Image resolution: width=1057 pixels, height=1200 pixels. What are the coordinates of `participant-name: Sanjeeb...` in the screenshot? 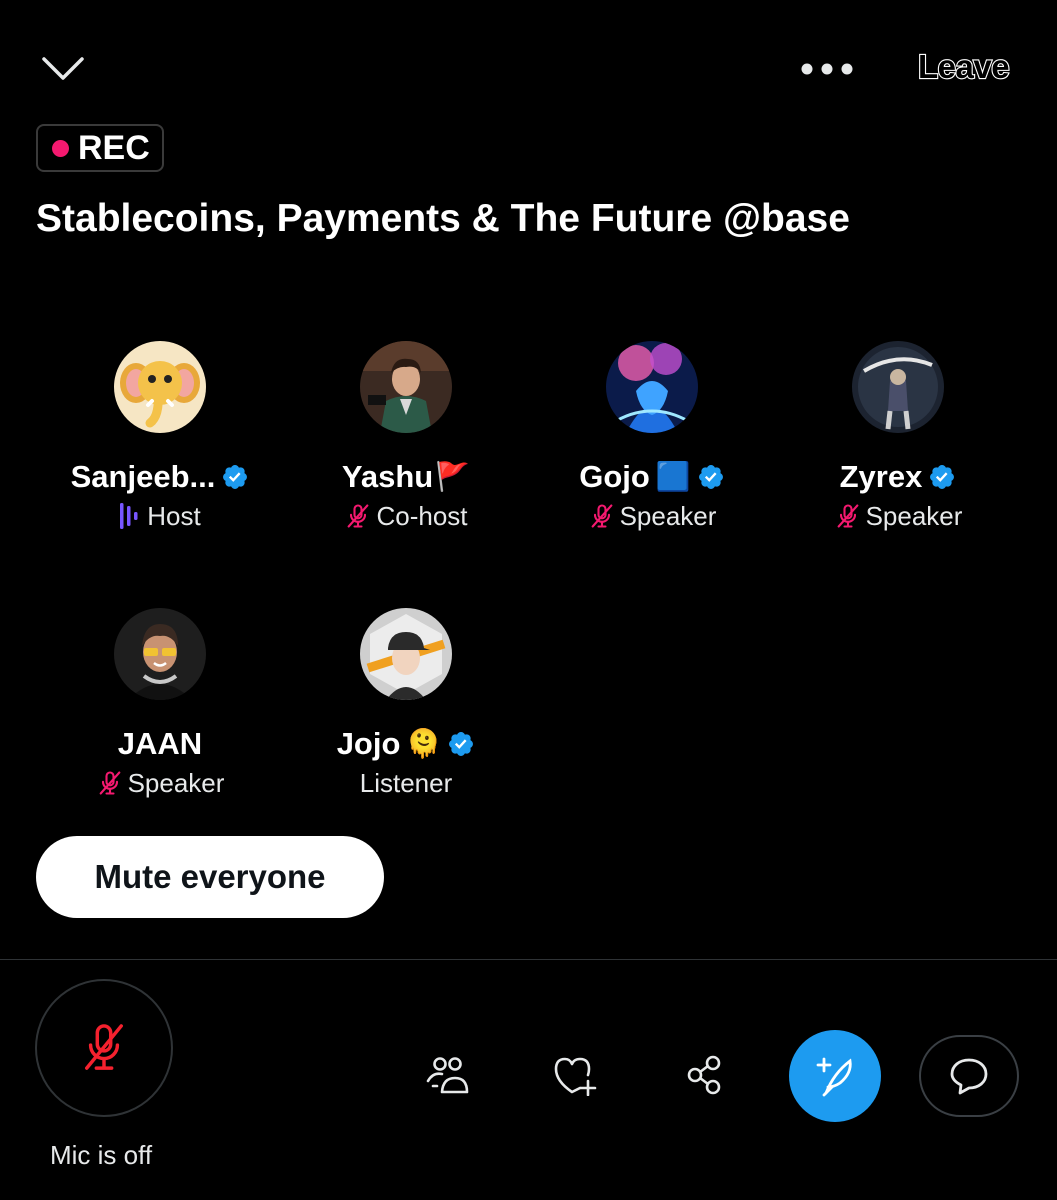 It's located at (143, 476).